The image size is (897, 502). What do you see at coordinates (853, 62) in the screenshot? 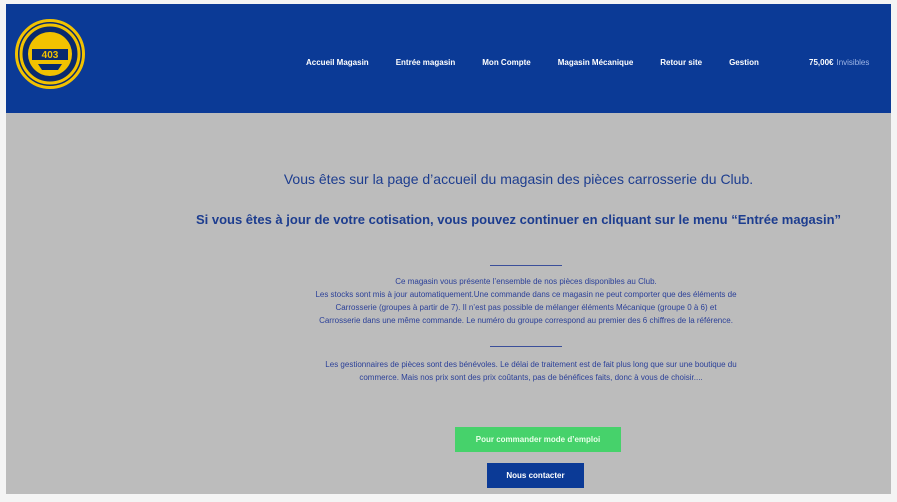
I see `cart-label: Invisibles` at bounding box center [853, 62].